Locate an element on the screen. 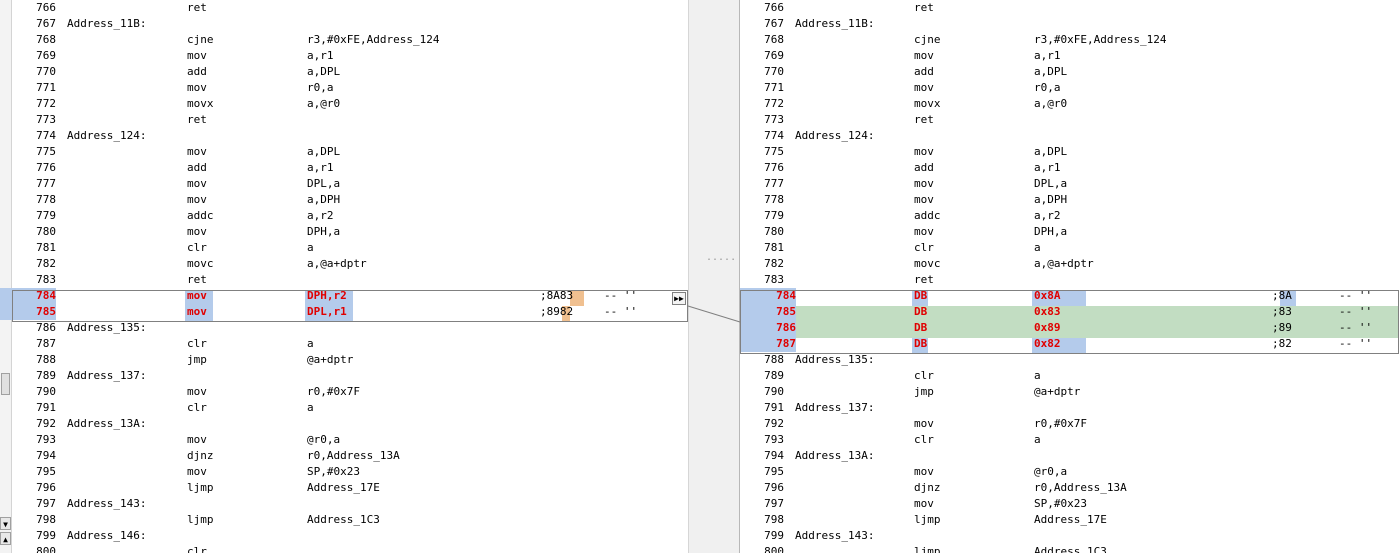 Image resolution: width=1399 pixels, height=553 pixels. operands: r0,a is located at coordinates (1047, 87).